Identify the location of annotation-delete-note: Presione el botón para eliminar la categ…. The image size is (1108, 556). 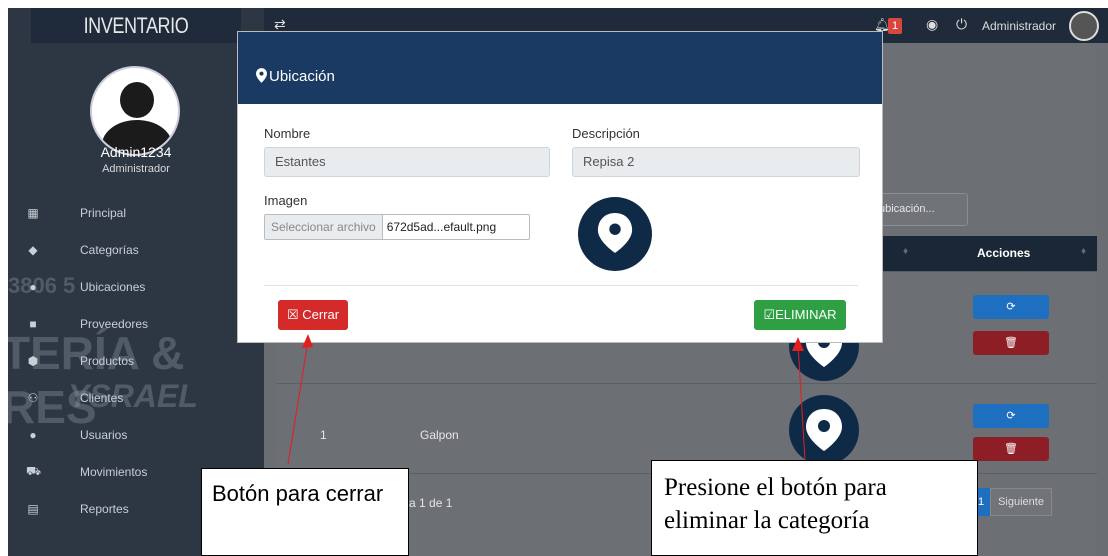
(814, 508).